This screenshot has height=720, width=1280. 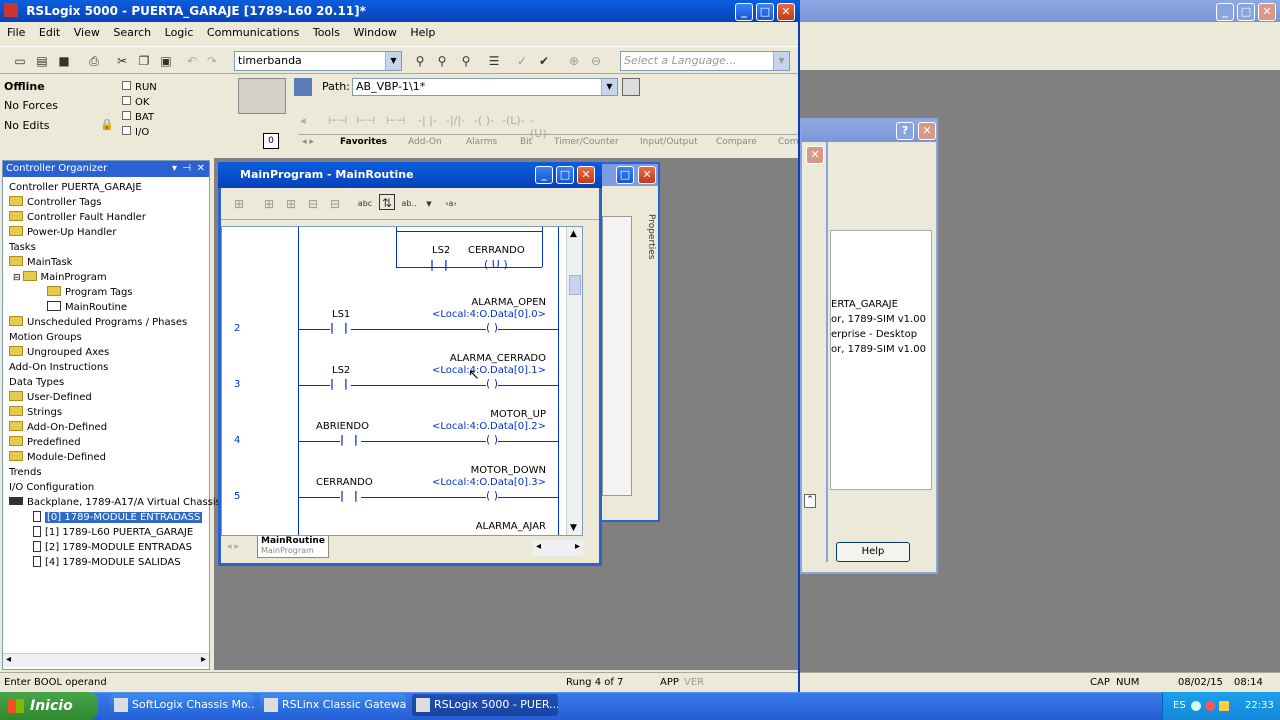 I want to click on tree-maintask: MainTask, so click(x=40, y=262).